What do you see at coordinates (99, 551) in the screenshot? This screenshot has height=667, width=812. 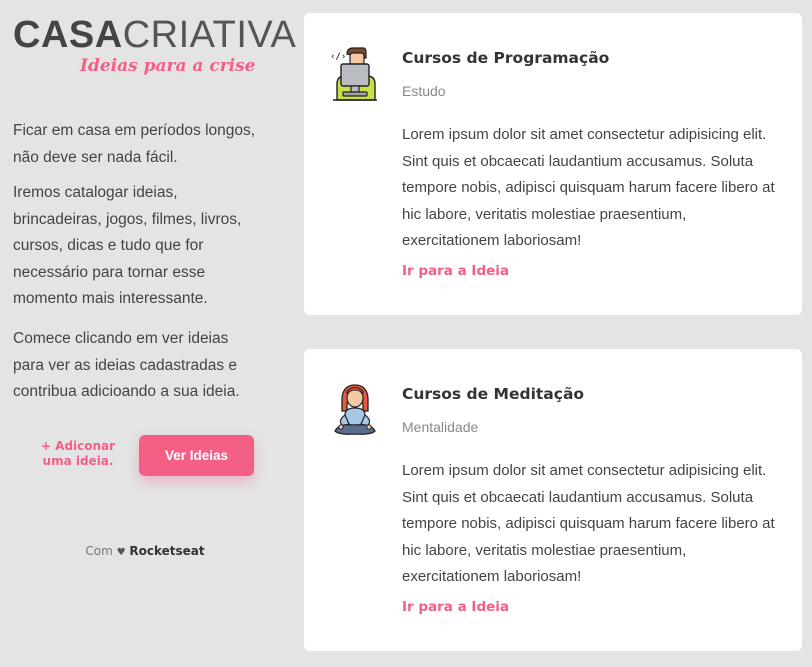 I see `footer-prefix: Com` at bounding box center [99, 551].